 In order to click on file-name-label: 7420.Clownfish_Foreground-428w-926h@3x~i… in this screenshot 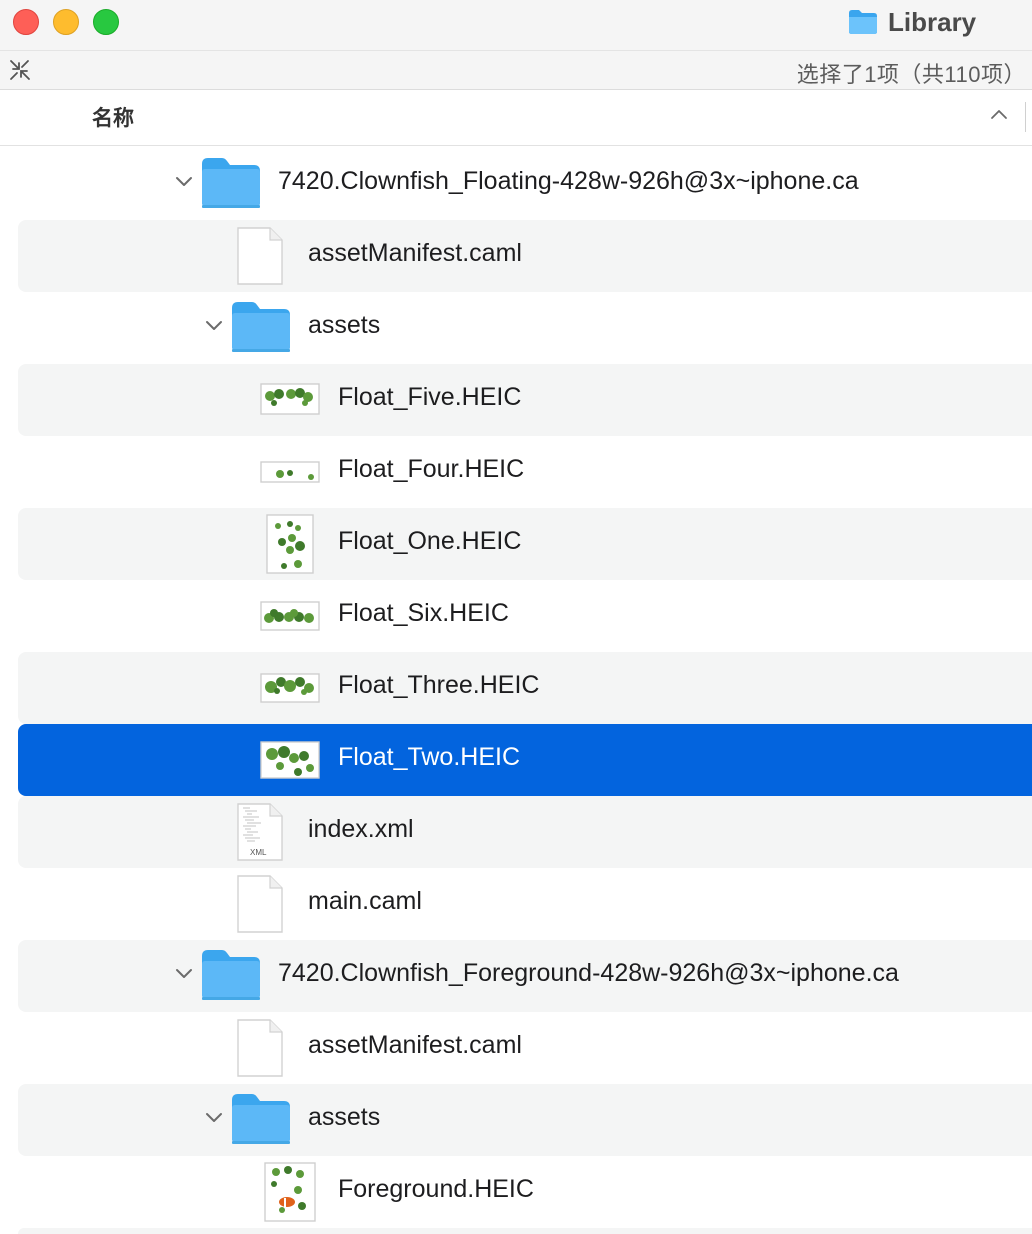, I will do `click(588, 973)`.